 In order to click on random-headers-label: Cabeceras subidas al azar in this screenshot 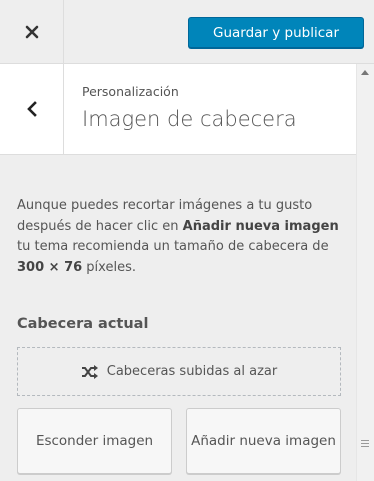, I will do `click(192, 371)`.